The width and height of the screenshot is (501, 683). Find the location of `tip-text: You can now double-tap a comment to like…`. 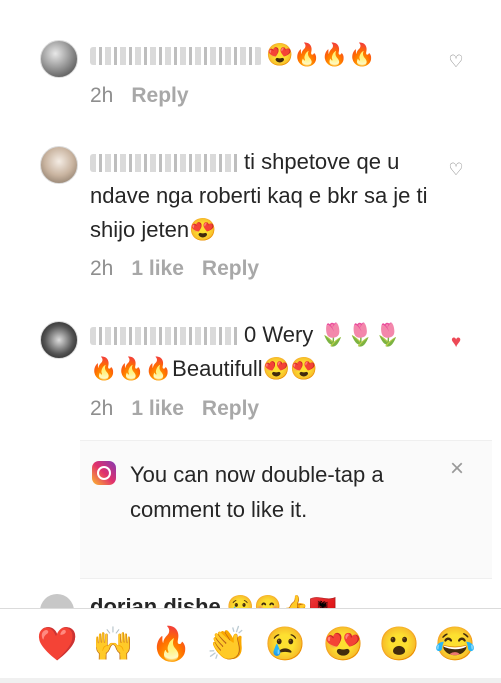

tip-text: You can now double-tap a comment to like… is located at coordinates (257, 492).